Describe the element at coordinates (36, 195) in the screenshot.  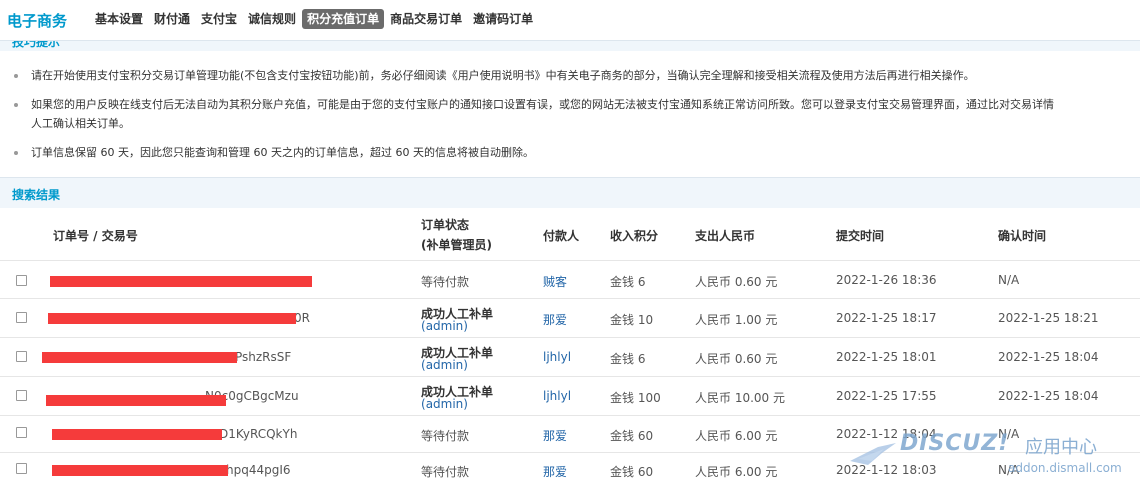
I see `results-title: 搜索结果` at that location.